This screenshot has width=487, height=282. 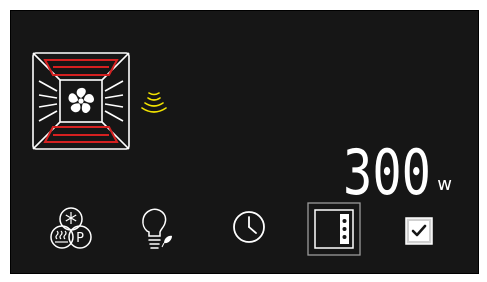 I want to click on microwave-waves-icon, so click(x=154, y=102).